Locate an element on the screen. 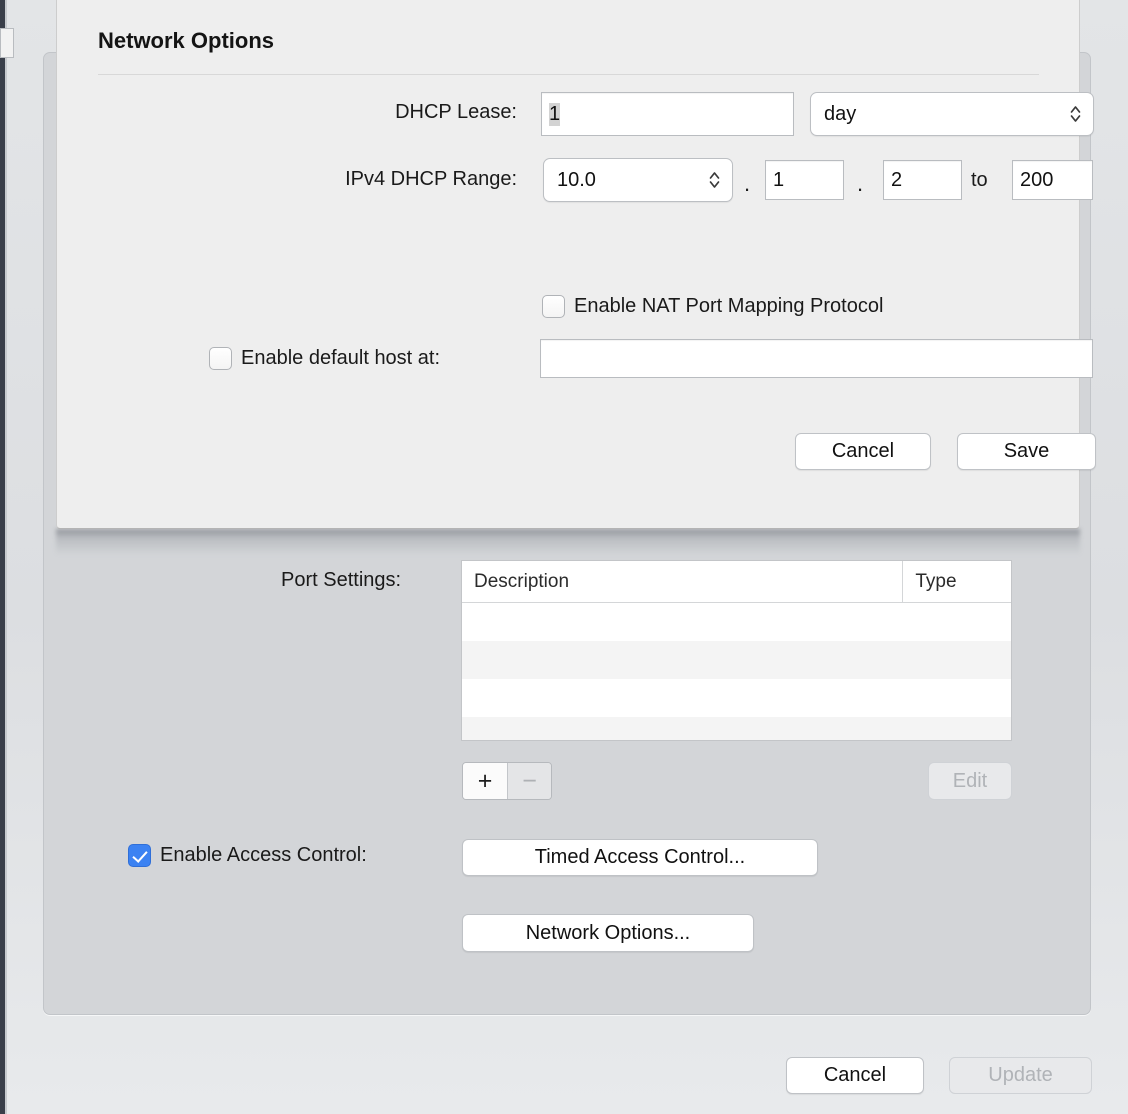  sheet-save-button: Save is located at coordinates (1026, 451).